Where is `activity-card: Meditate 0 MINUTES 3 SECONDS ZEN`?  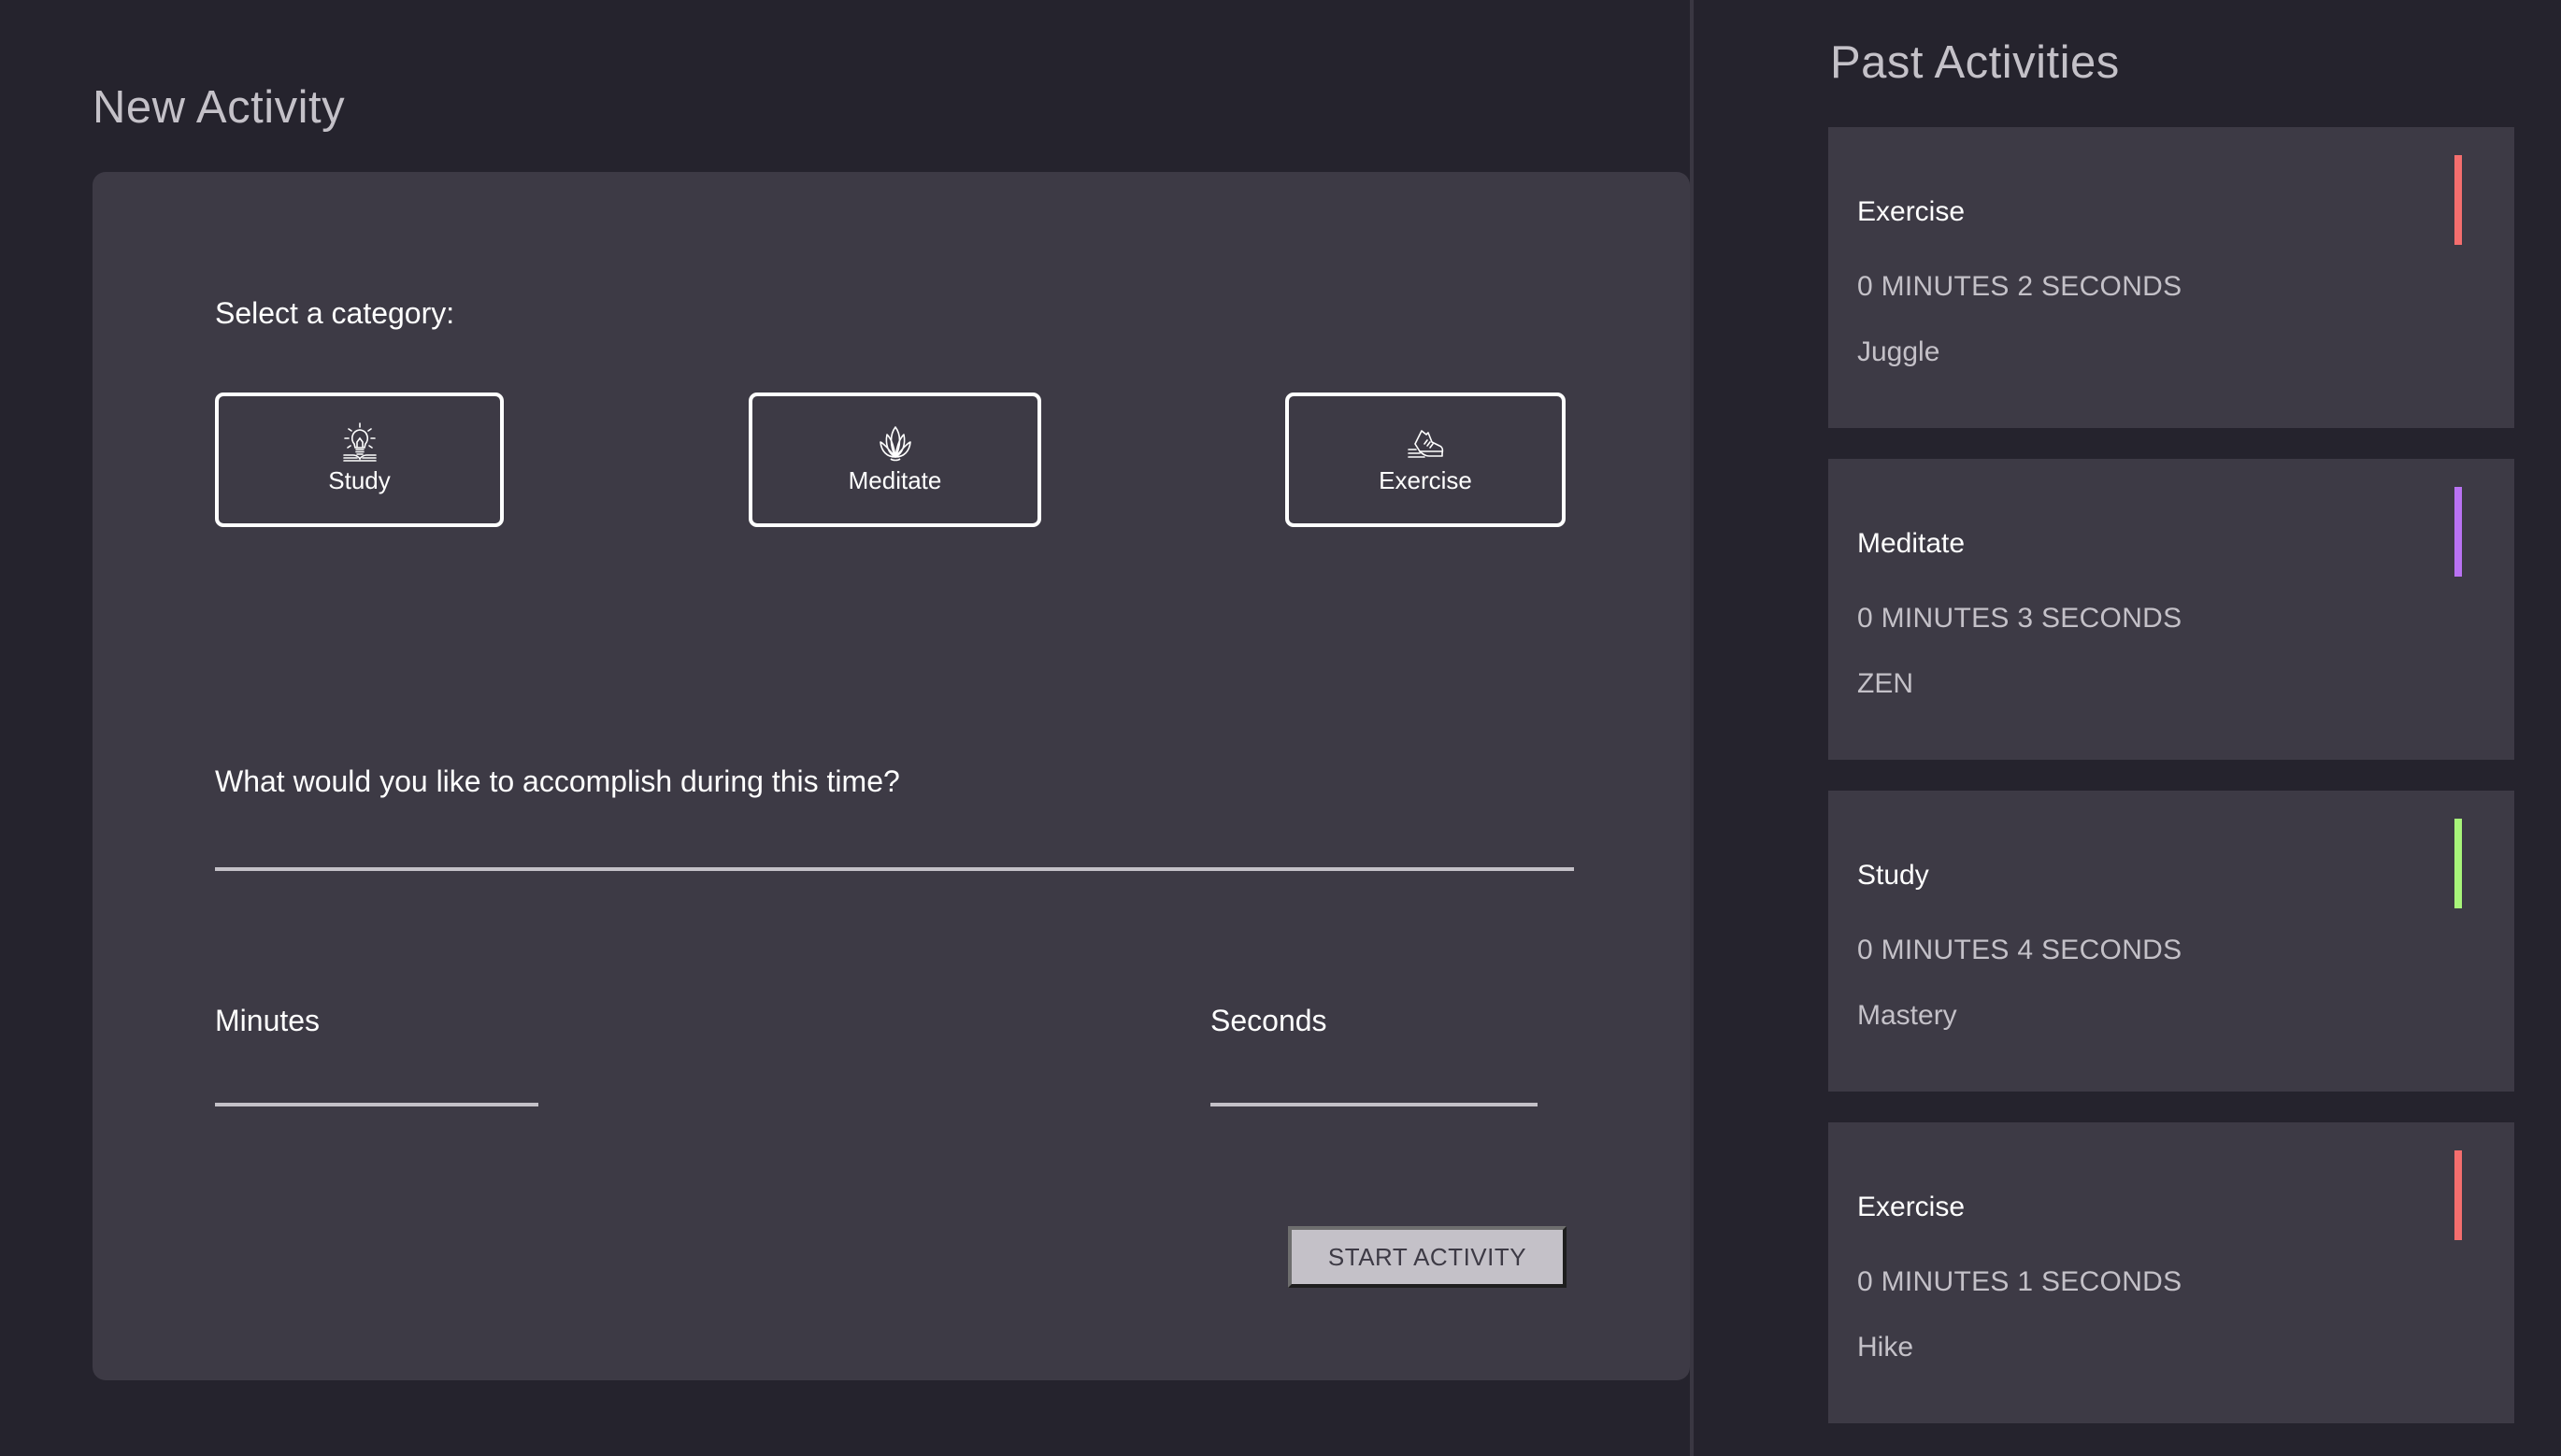
activity-card: Meditate 0 MINUTES 3 SECONDS ZEN is located at coordinates (2171, 609).